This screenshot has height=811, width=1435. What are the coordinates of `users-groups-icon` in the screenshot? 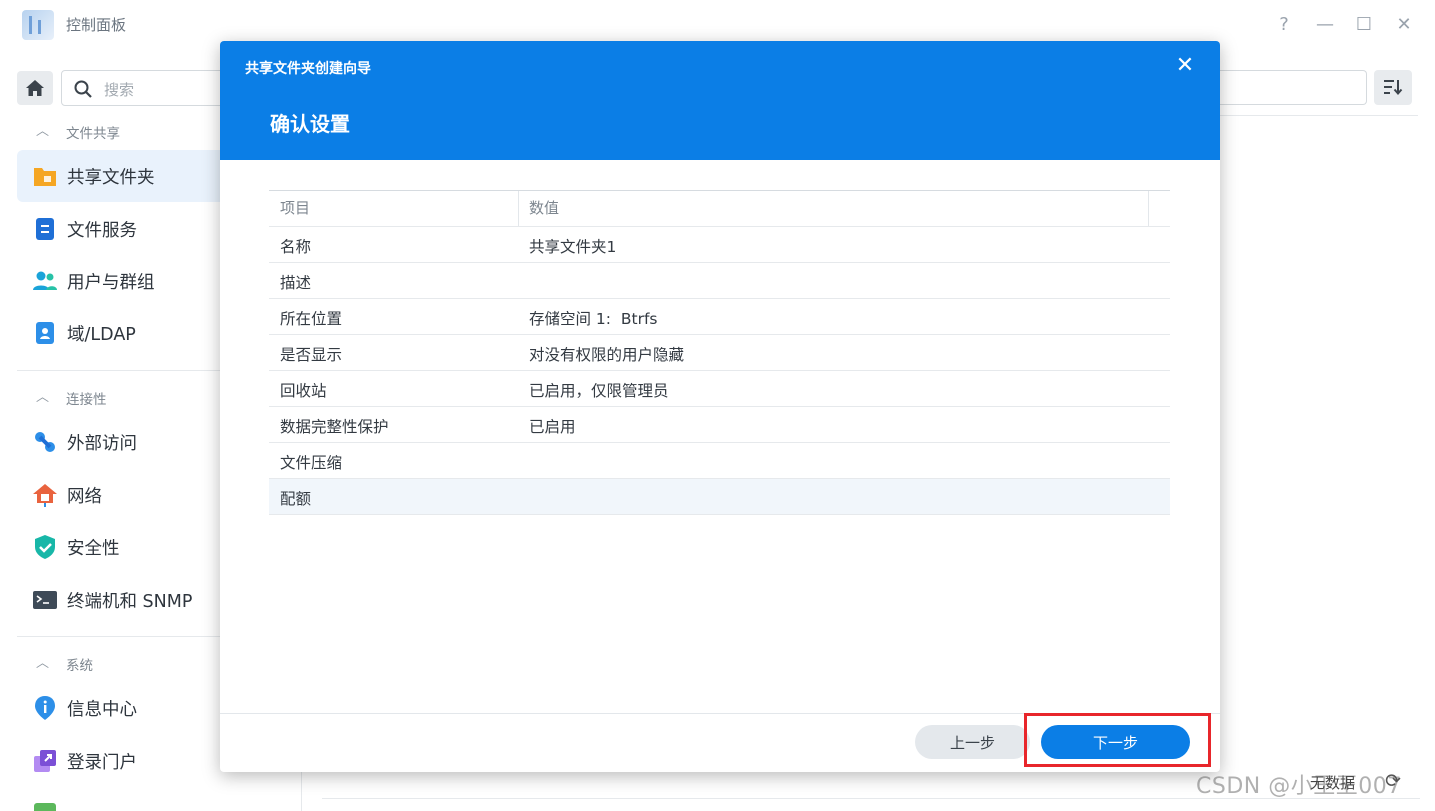 It's located at (45, 280).